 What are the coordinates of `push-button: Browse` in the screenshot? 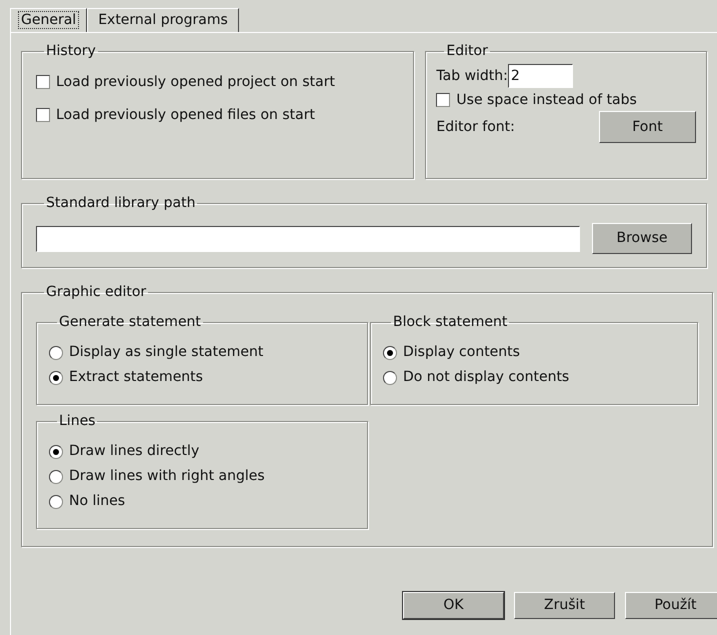 It's located at (642, 238).